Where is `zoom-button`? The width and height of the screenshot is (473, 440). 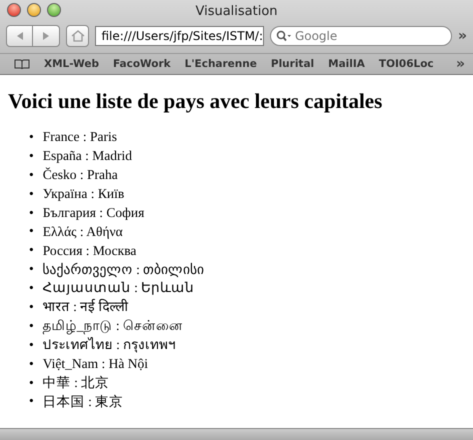 zoom-button is located at coordinates (54, 10).